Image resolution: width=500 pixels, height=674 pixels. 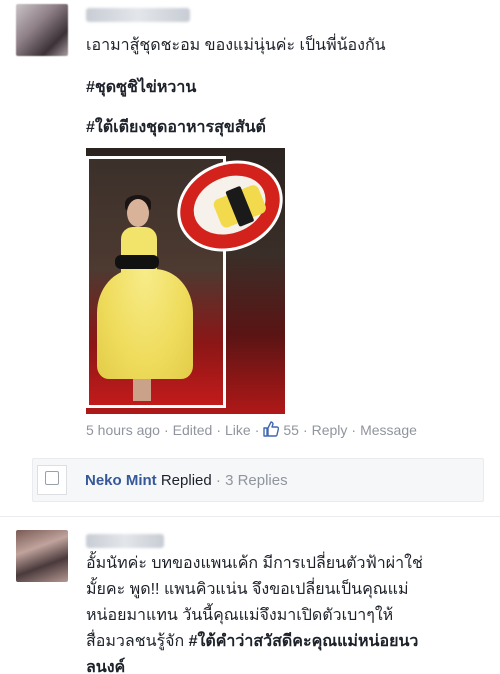 What do you see at coordinates (141, 88) in the screenshot?
I see `hashtag-link: #ชุดซูชิไข่หวาน` at bounding box center [141, 88].